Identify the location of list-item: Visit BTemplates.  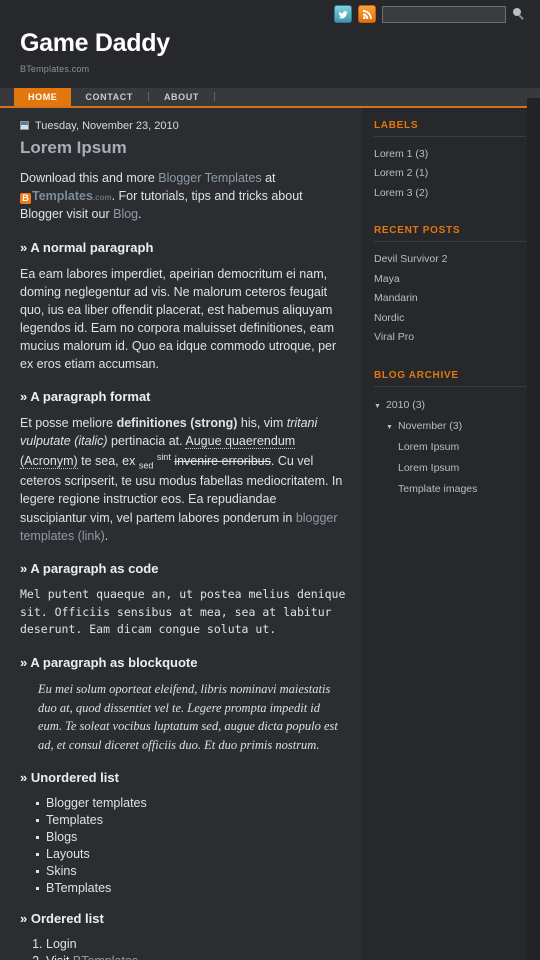
(196, 956).